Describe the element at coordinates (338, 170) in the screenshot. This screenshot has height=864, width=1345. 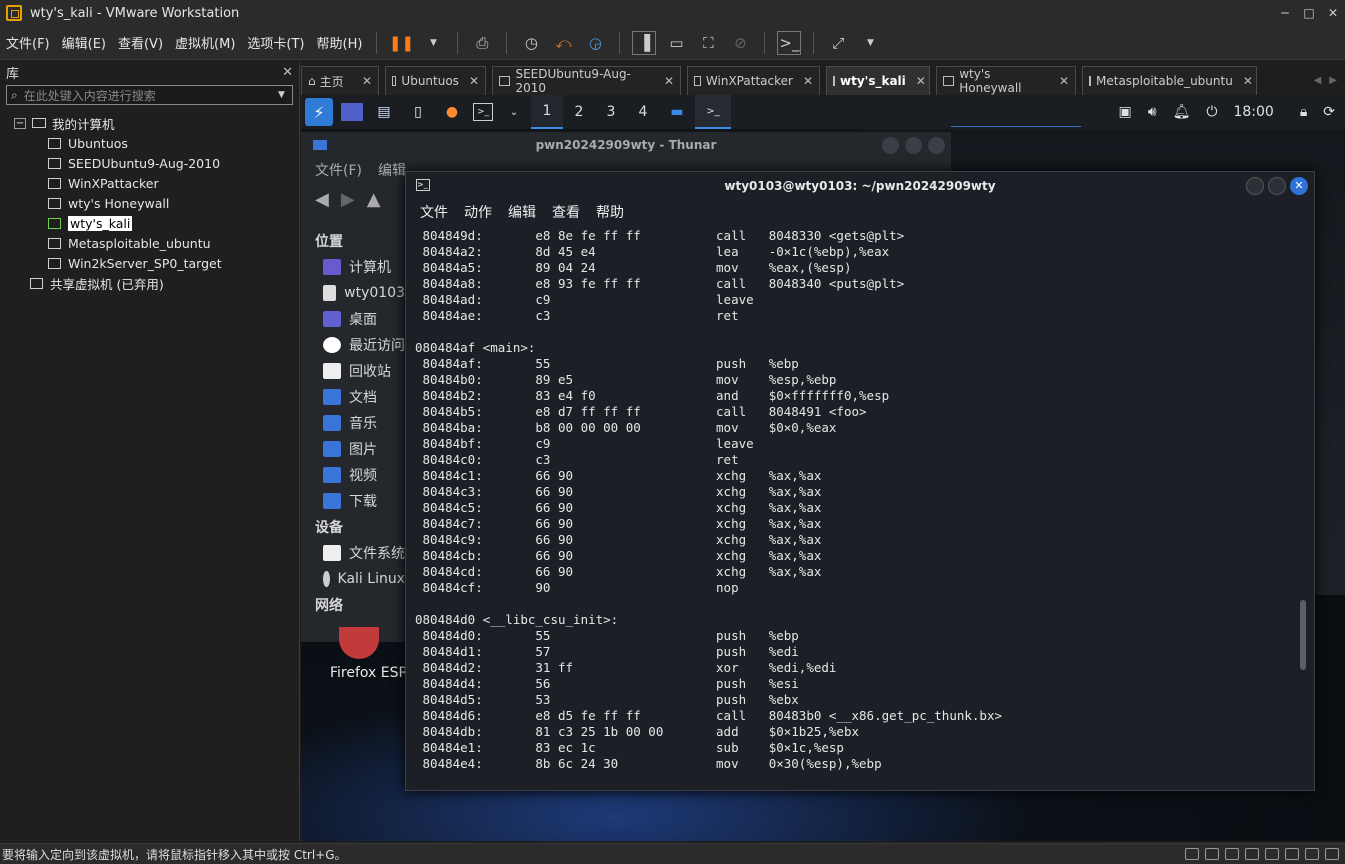
I see `thunar-menu-file: 文件(F)` at that location.